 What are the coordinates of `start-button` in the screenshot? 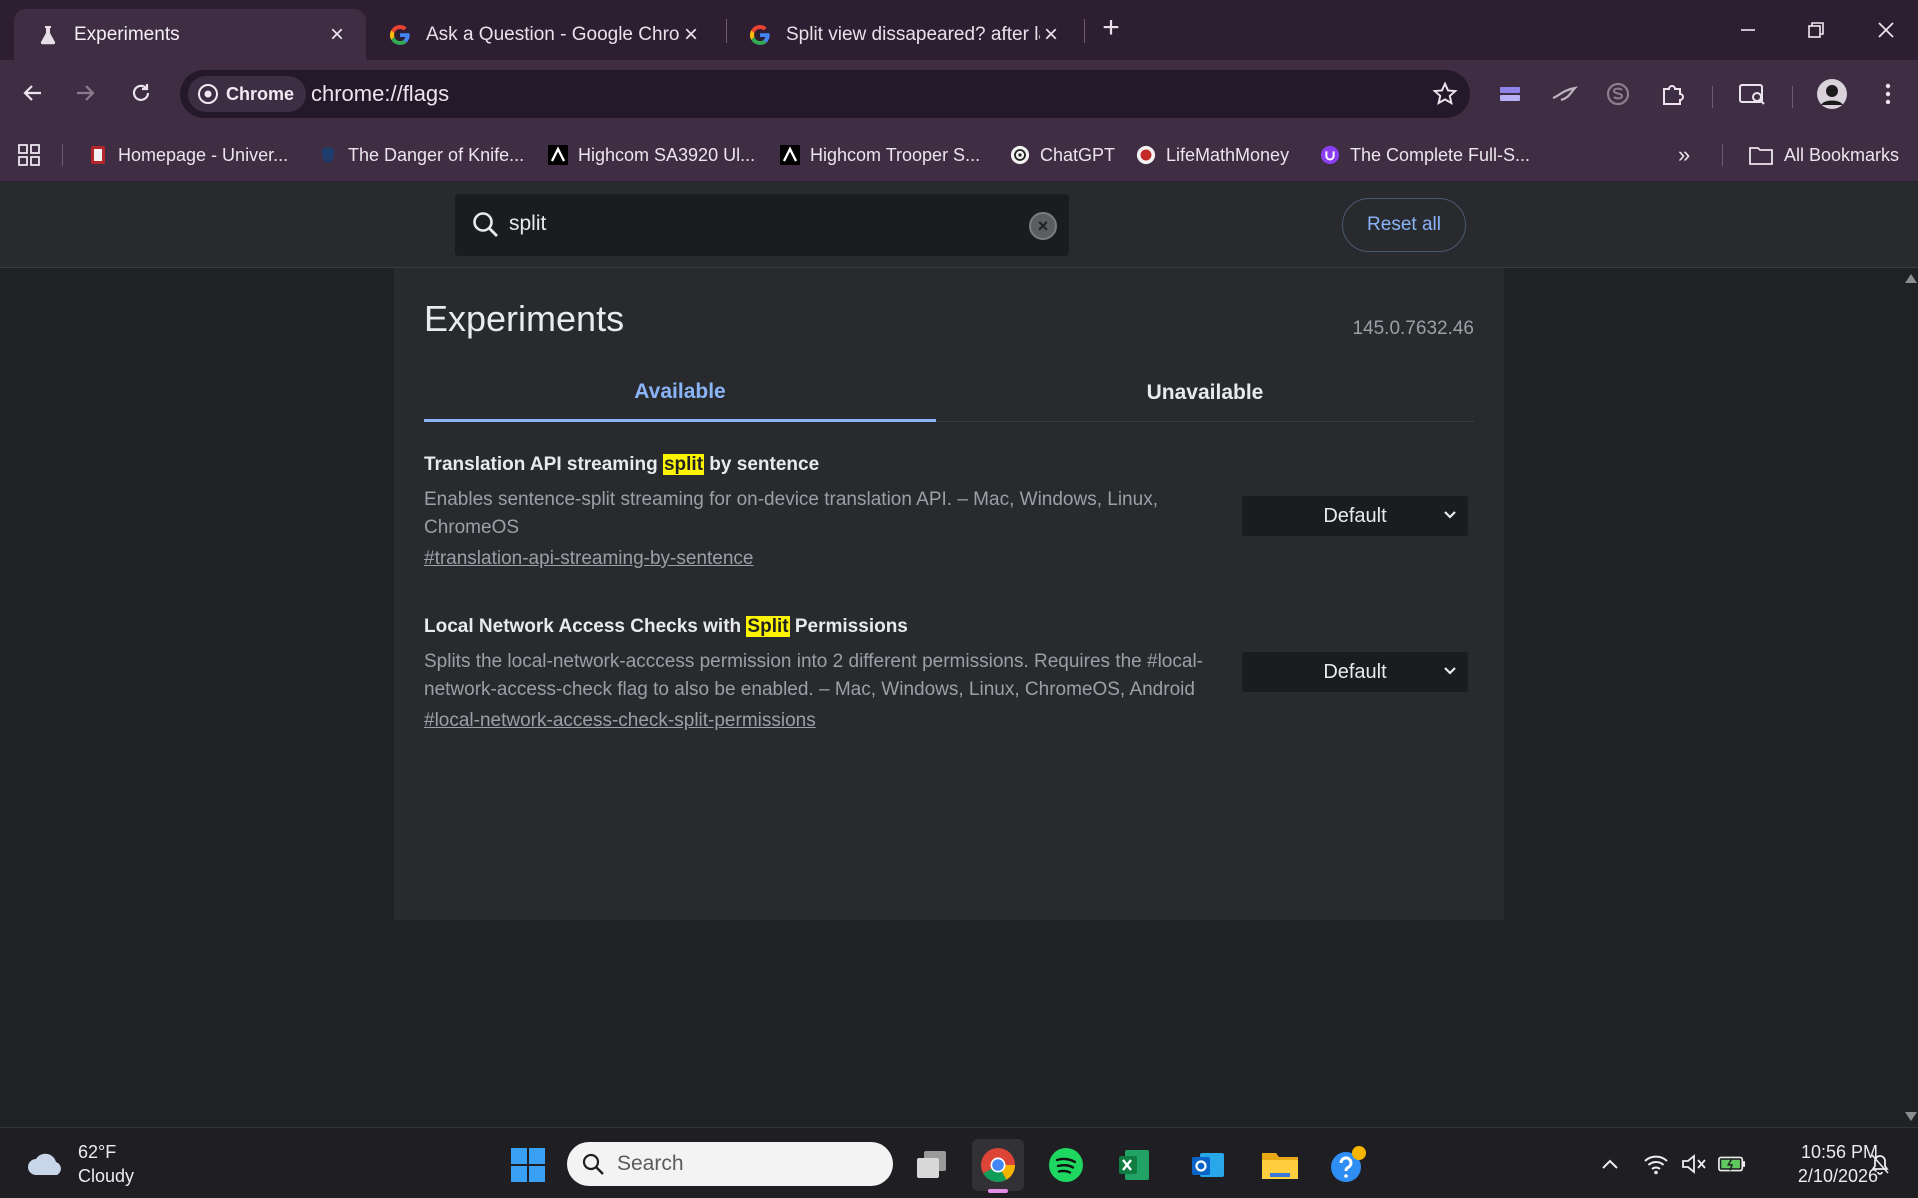 It's located at (528, 1165).